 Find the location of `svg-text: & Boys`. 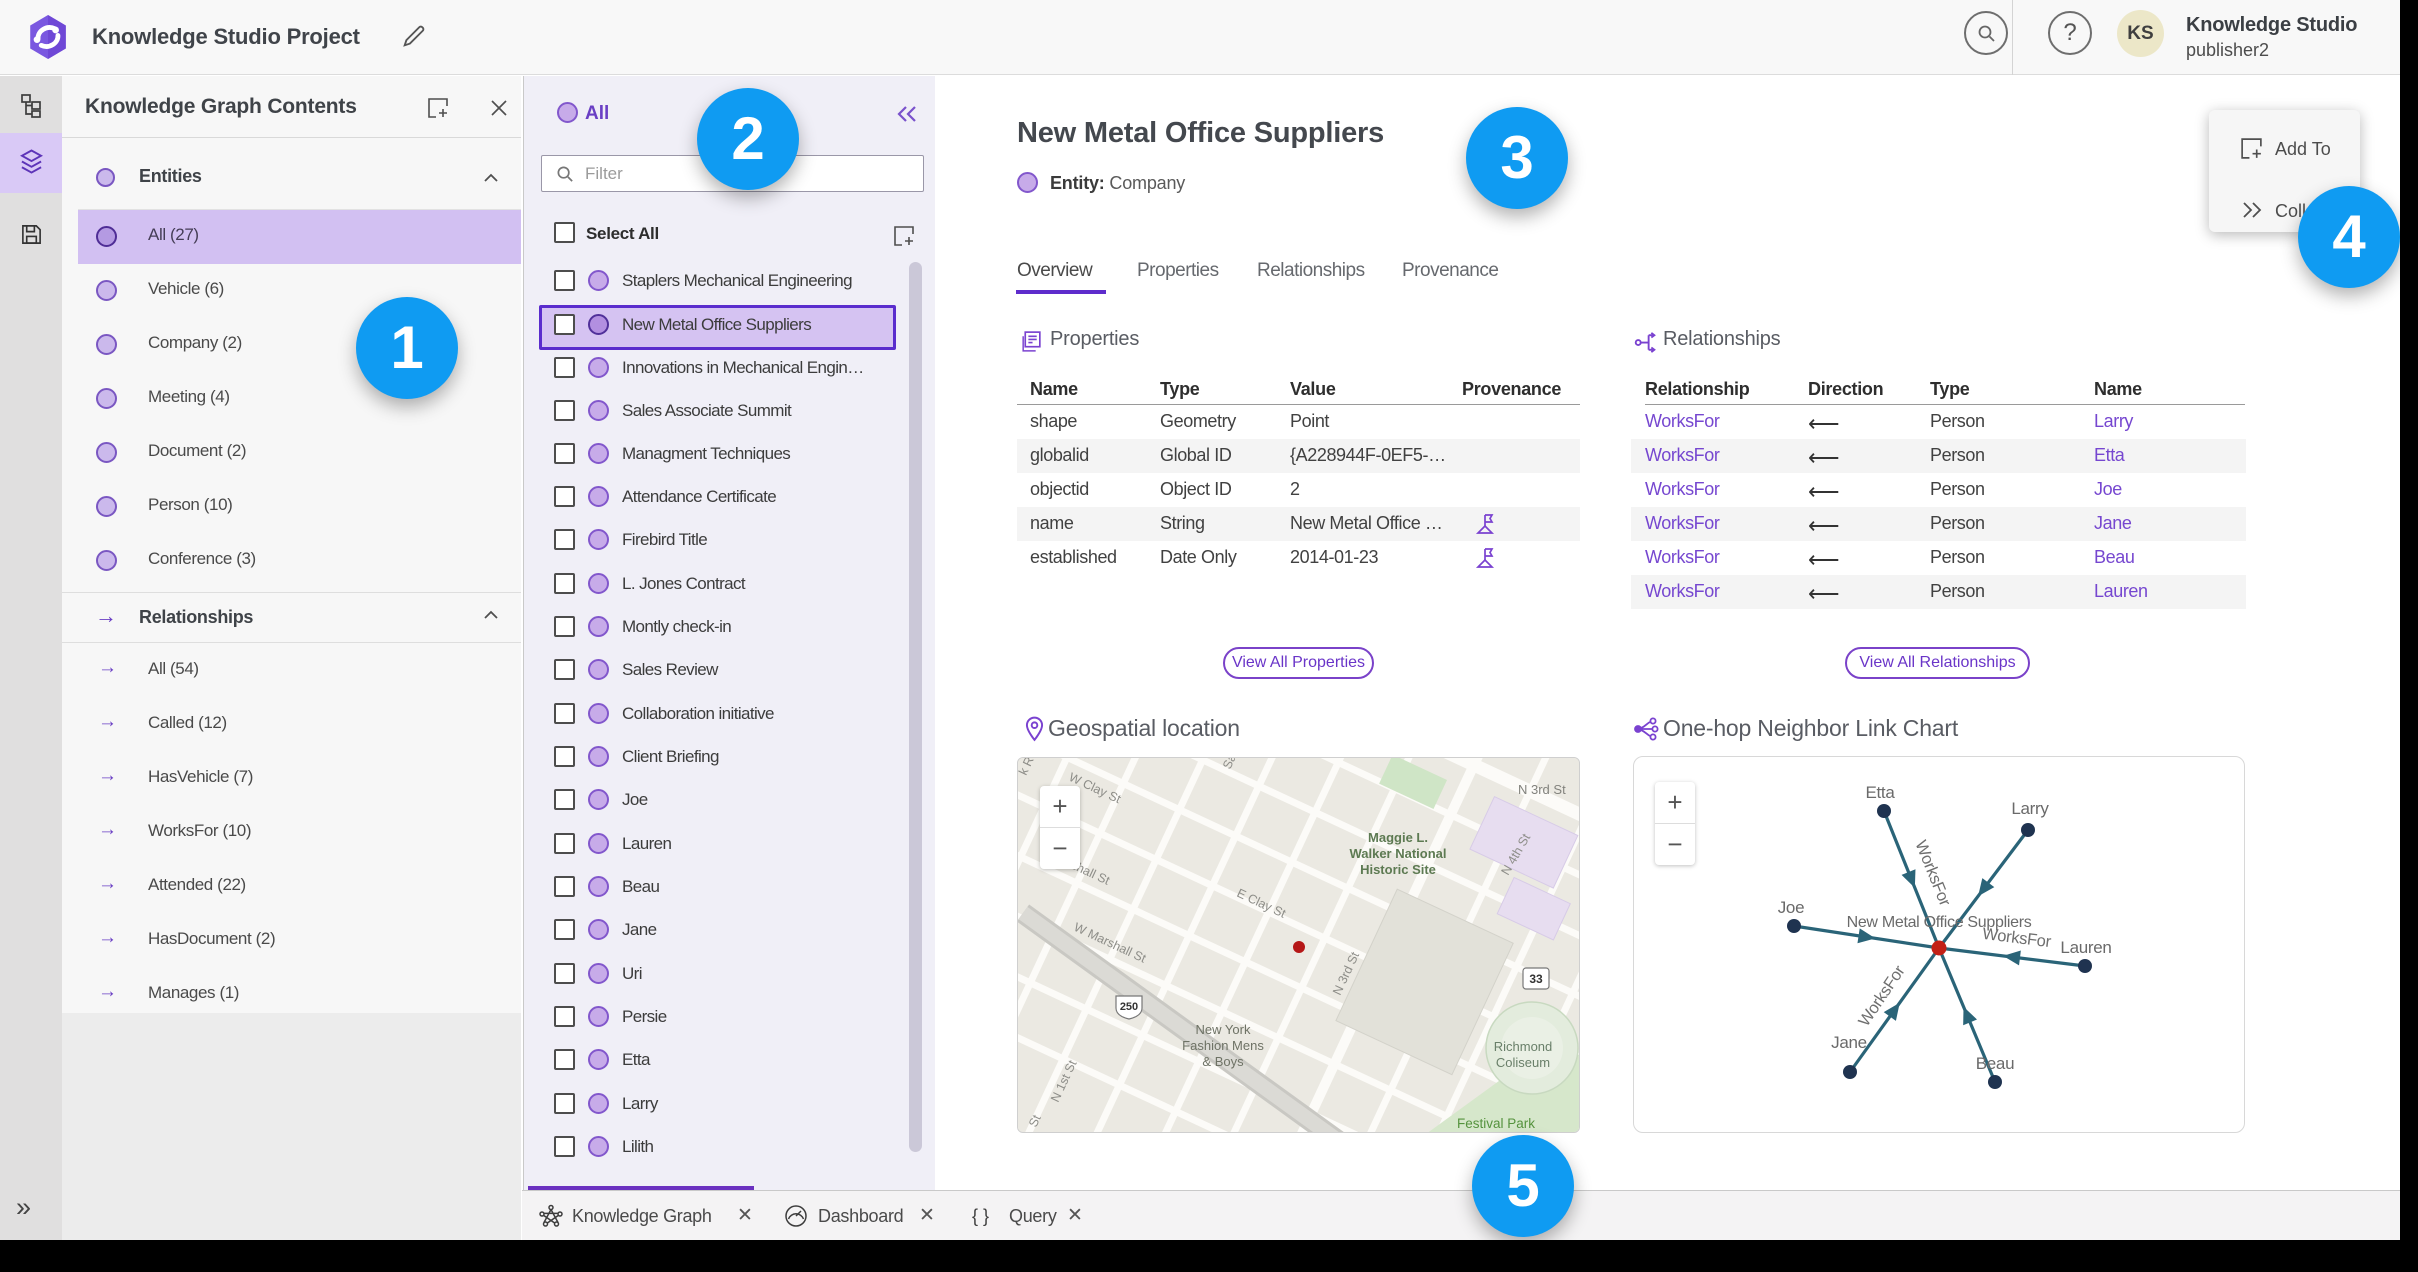

svg-text: & Boys is located at coordinates (1223, 1061).